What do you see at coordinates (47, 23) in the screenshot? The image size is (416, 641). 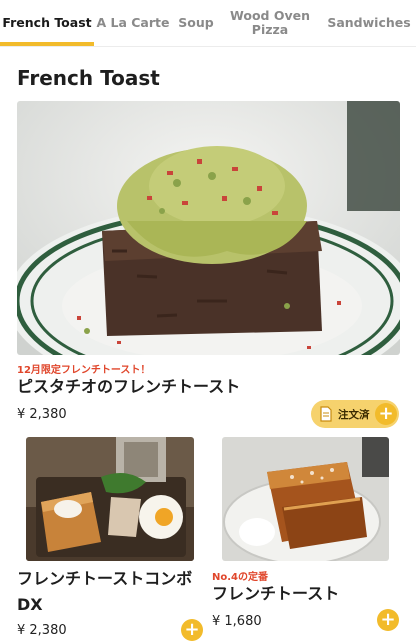 I see `tab-french-toast: French Toast` at bounding box center [47, 23].